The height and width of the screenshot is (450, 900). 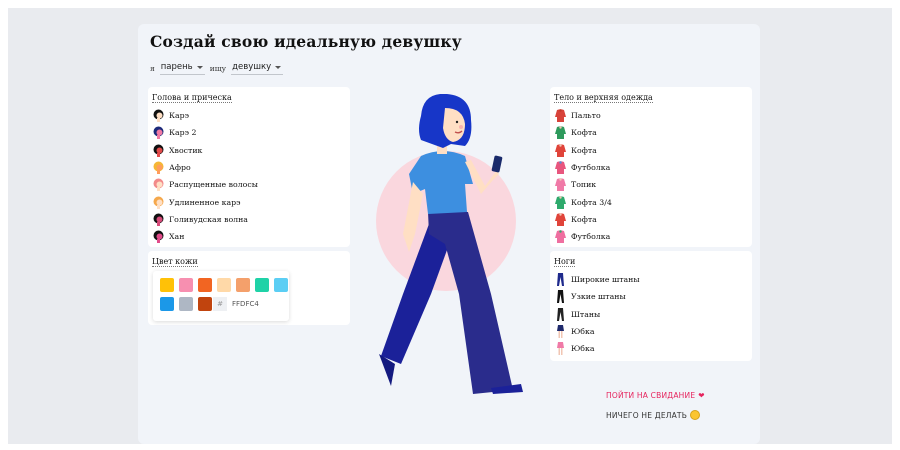 I want to click on bun-icon, so click(x=158, y=237).